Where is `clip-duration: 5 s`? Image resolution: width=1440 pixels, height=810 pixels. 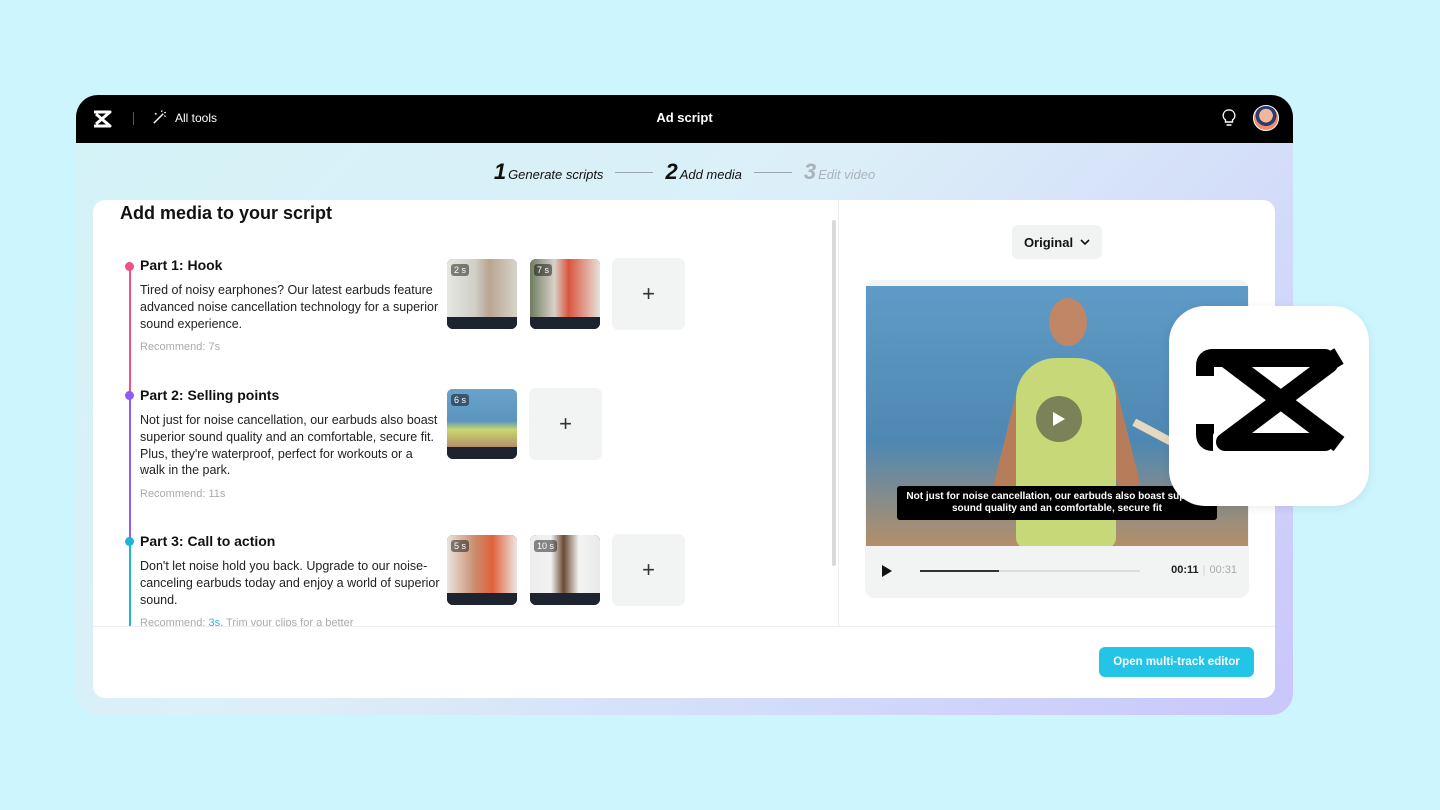
clip-duration: 5 s is located at coordinates (460, 546).